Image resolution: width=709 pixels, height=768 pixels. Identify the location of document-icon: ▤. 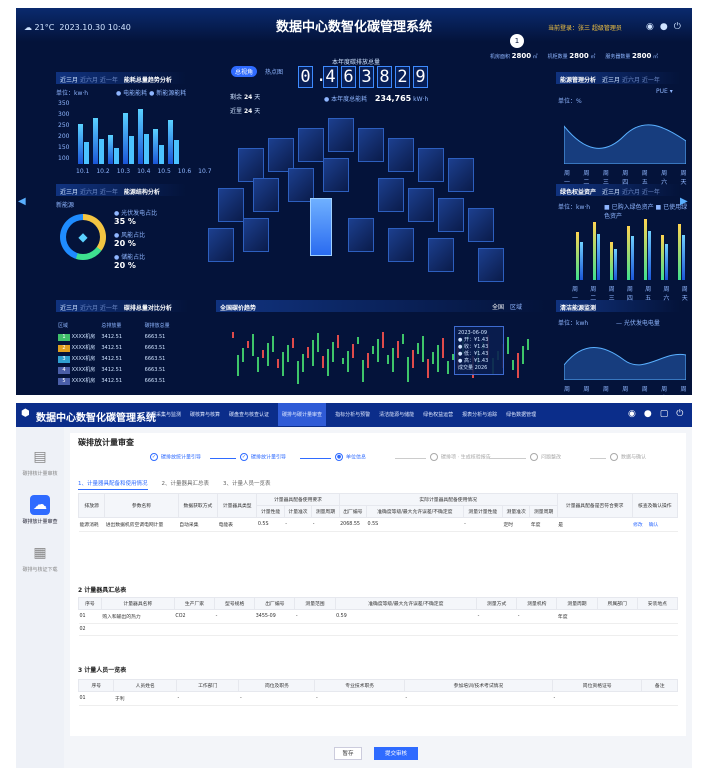
(40, 457).